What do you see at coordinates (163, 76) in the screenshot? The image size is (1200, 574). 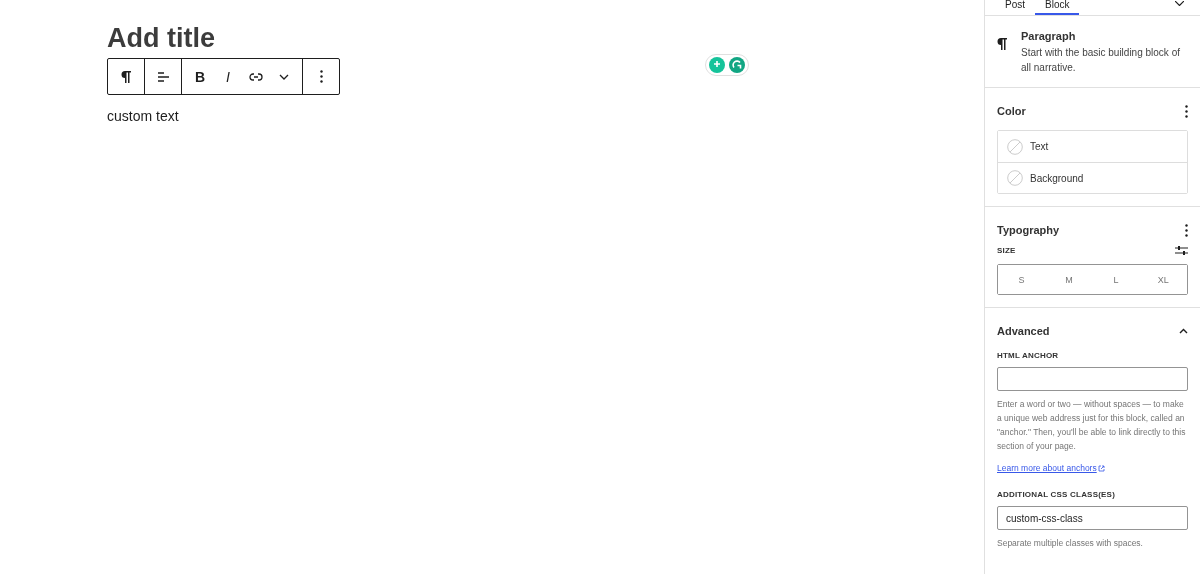 I see `align-left-icon` at bounding box center [163, 76].